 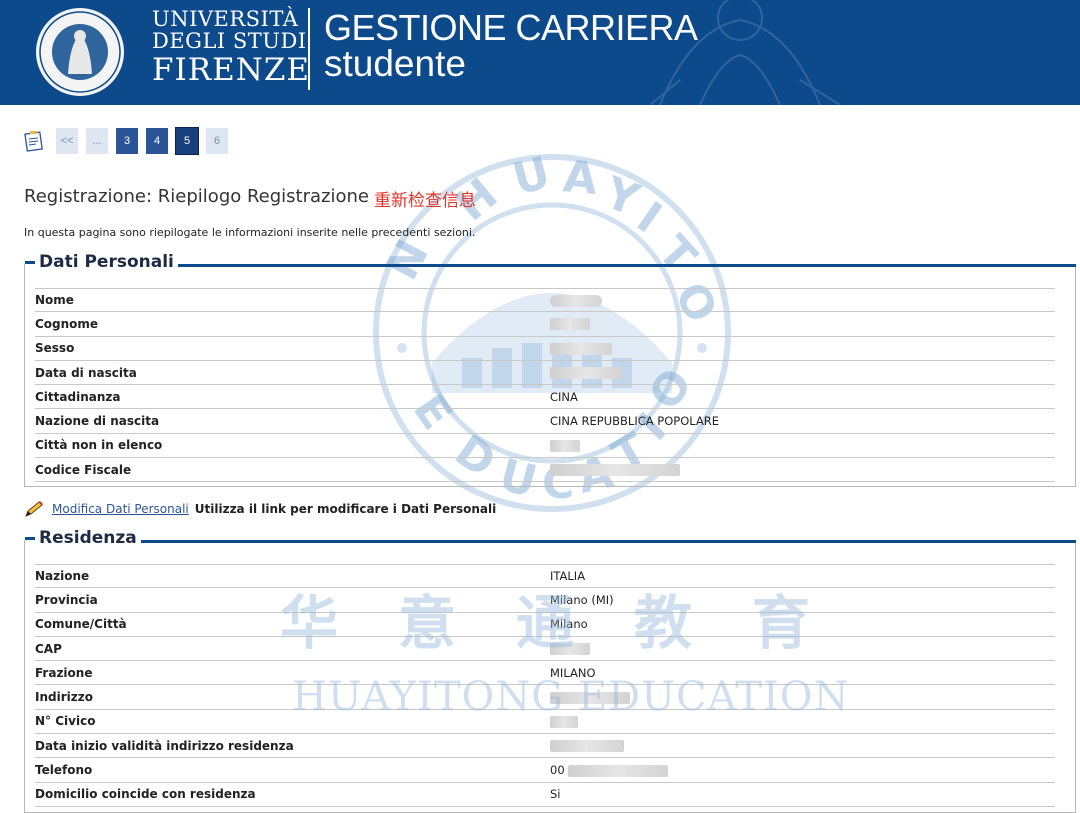 I want to click on row-label: Nazione di nascita, so click(x=97, y=421).